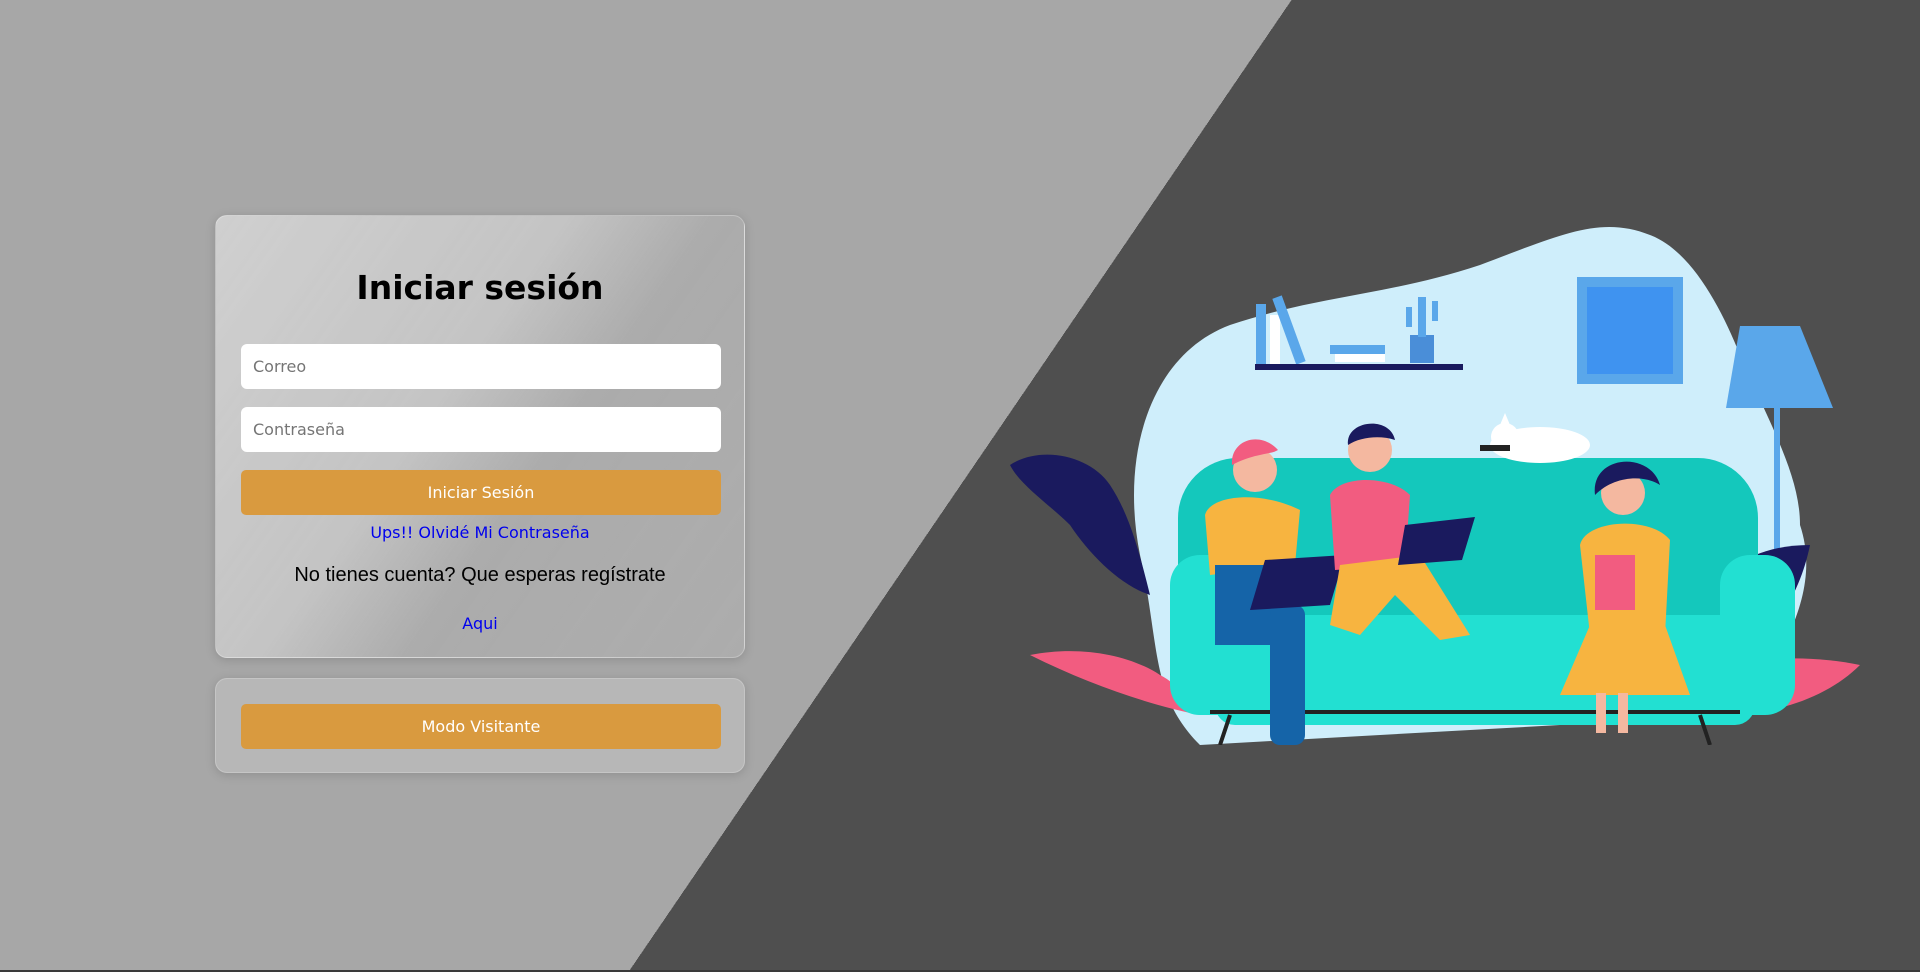 The image size is (1920, 972). Describe the element at coordinates (481, 366) in the screenshot. I see `email-field` at that location.